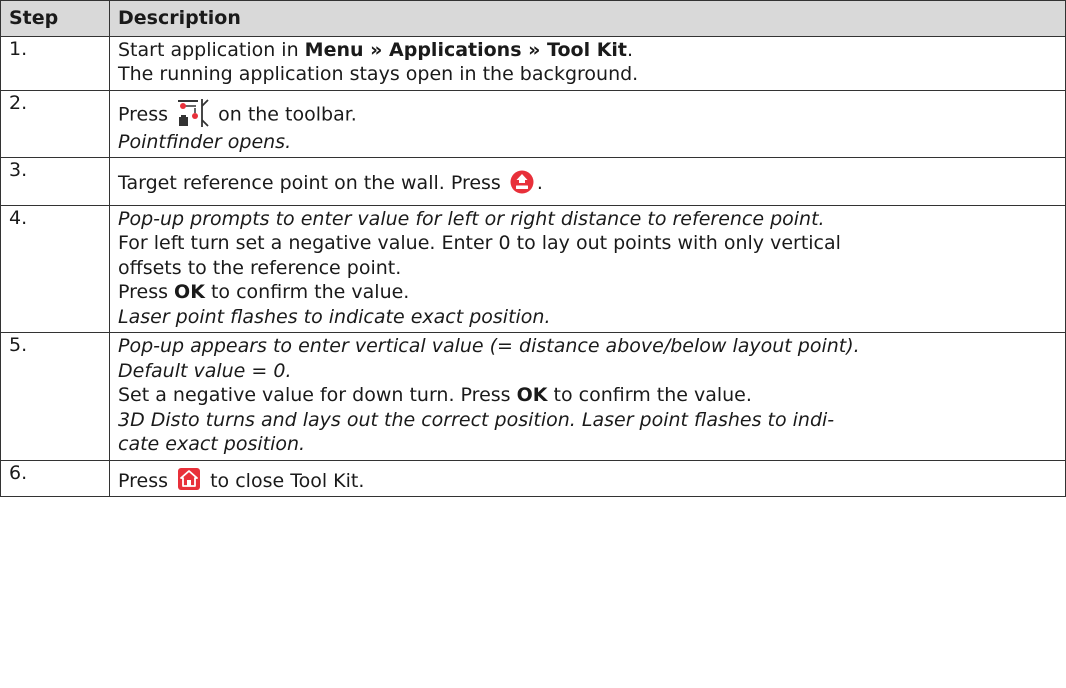 Image resolution: width=1066 pixels, height=688 pixels. I want to click on header-description: Description, so click(587, 18).